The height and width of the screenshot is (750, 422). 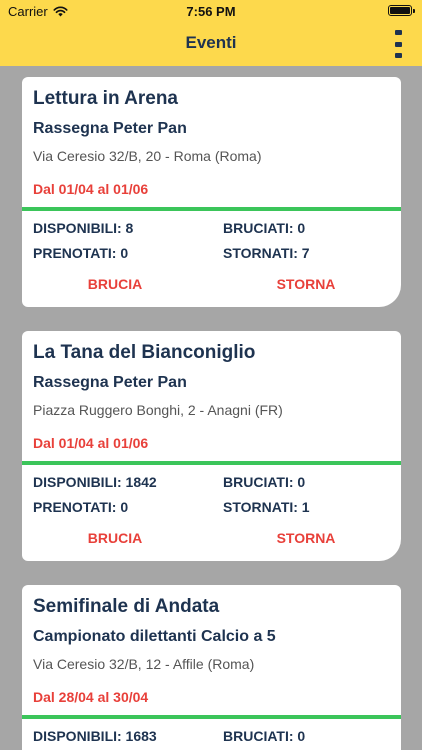 I want to click on stat-stornati: STORNATI: 1, so click(x=266, y=507).